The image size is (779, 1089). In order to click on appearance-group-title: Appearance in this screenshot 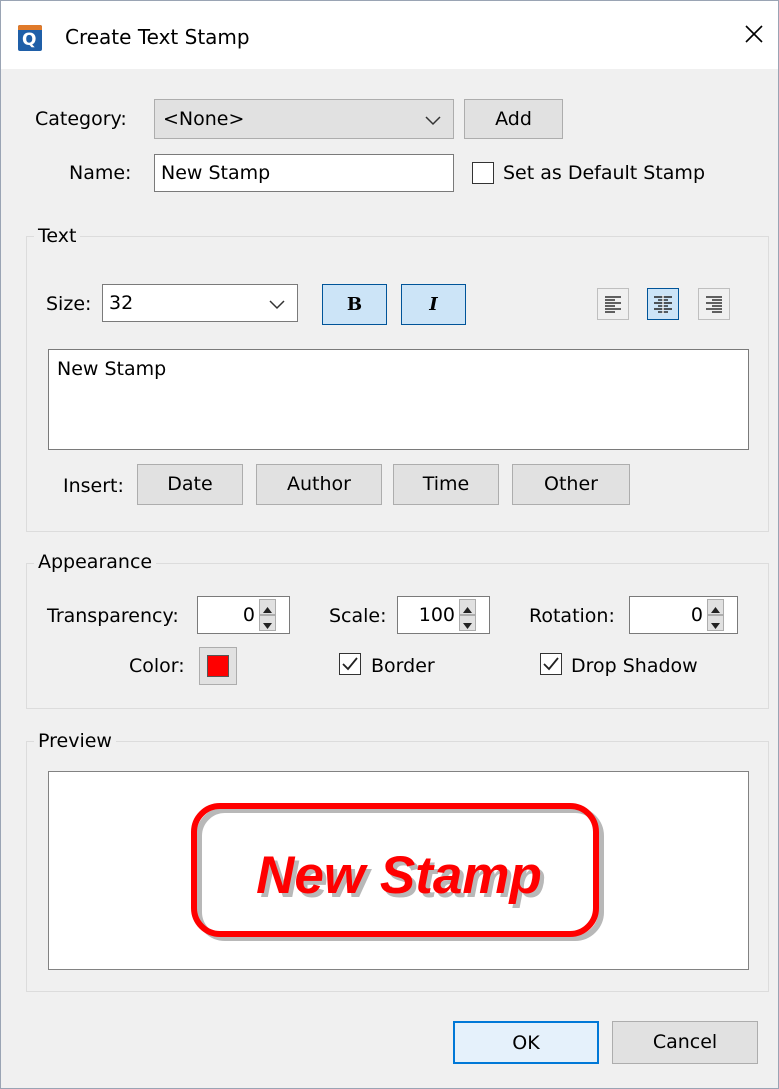, I will do `click(95, 562)`.